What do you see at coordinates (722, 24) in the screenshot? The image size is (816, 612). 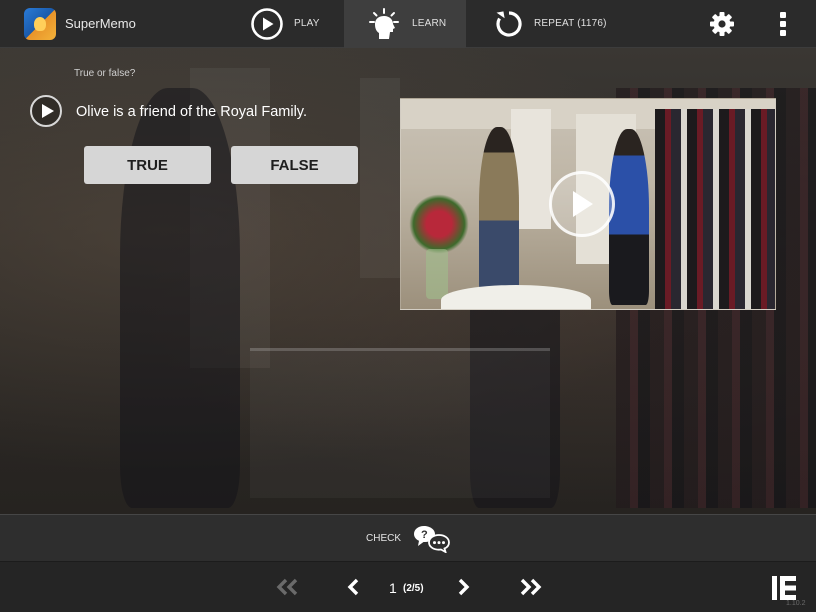 I see `gear-icon` at bounding box center [722, 24].